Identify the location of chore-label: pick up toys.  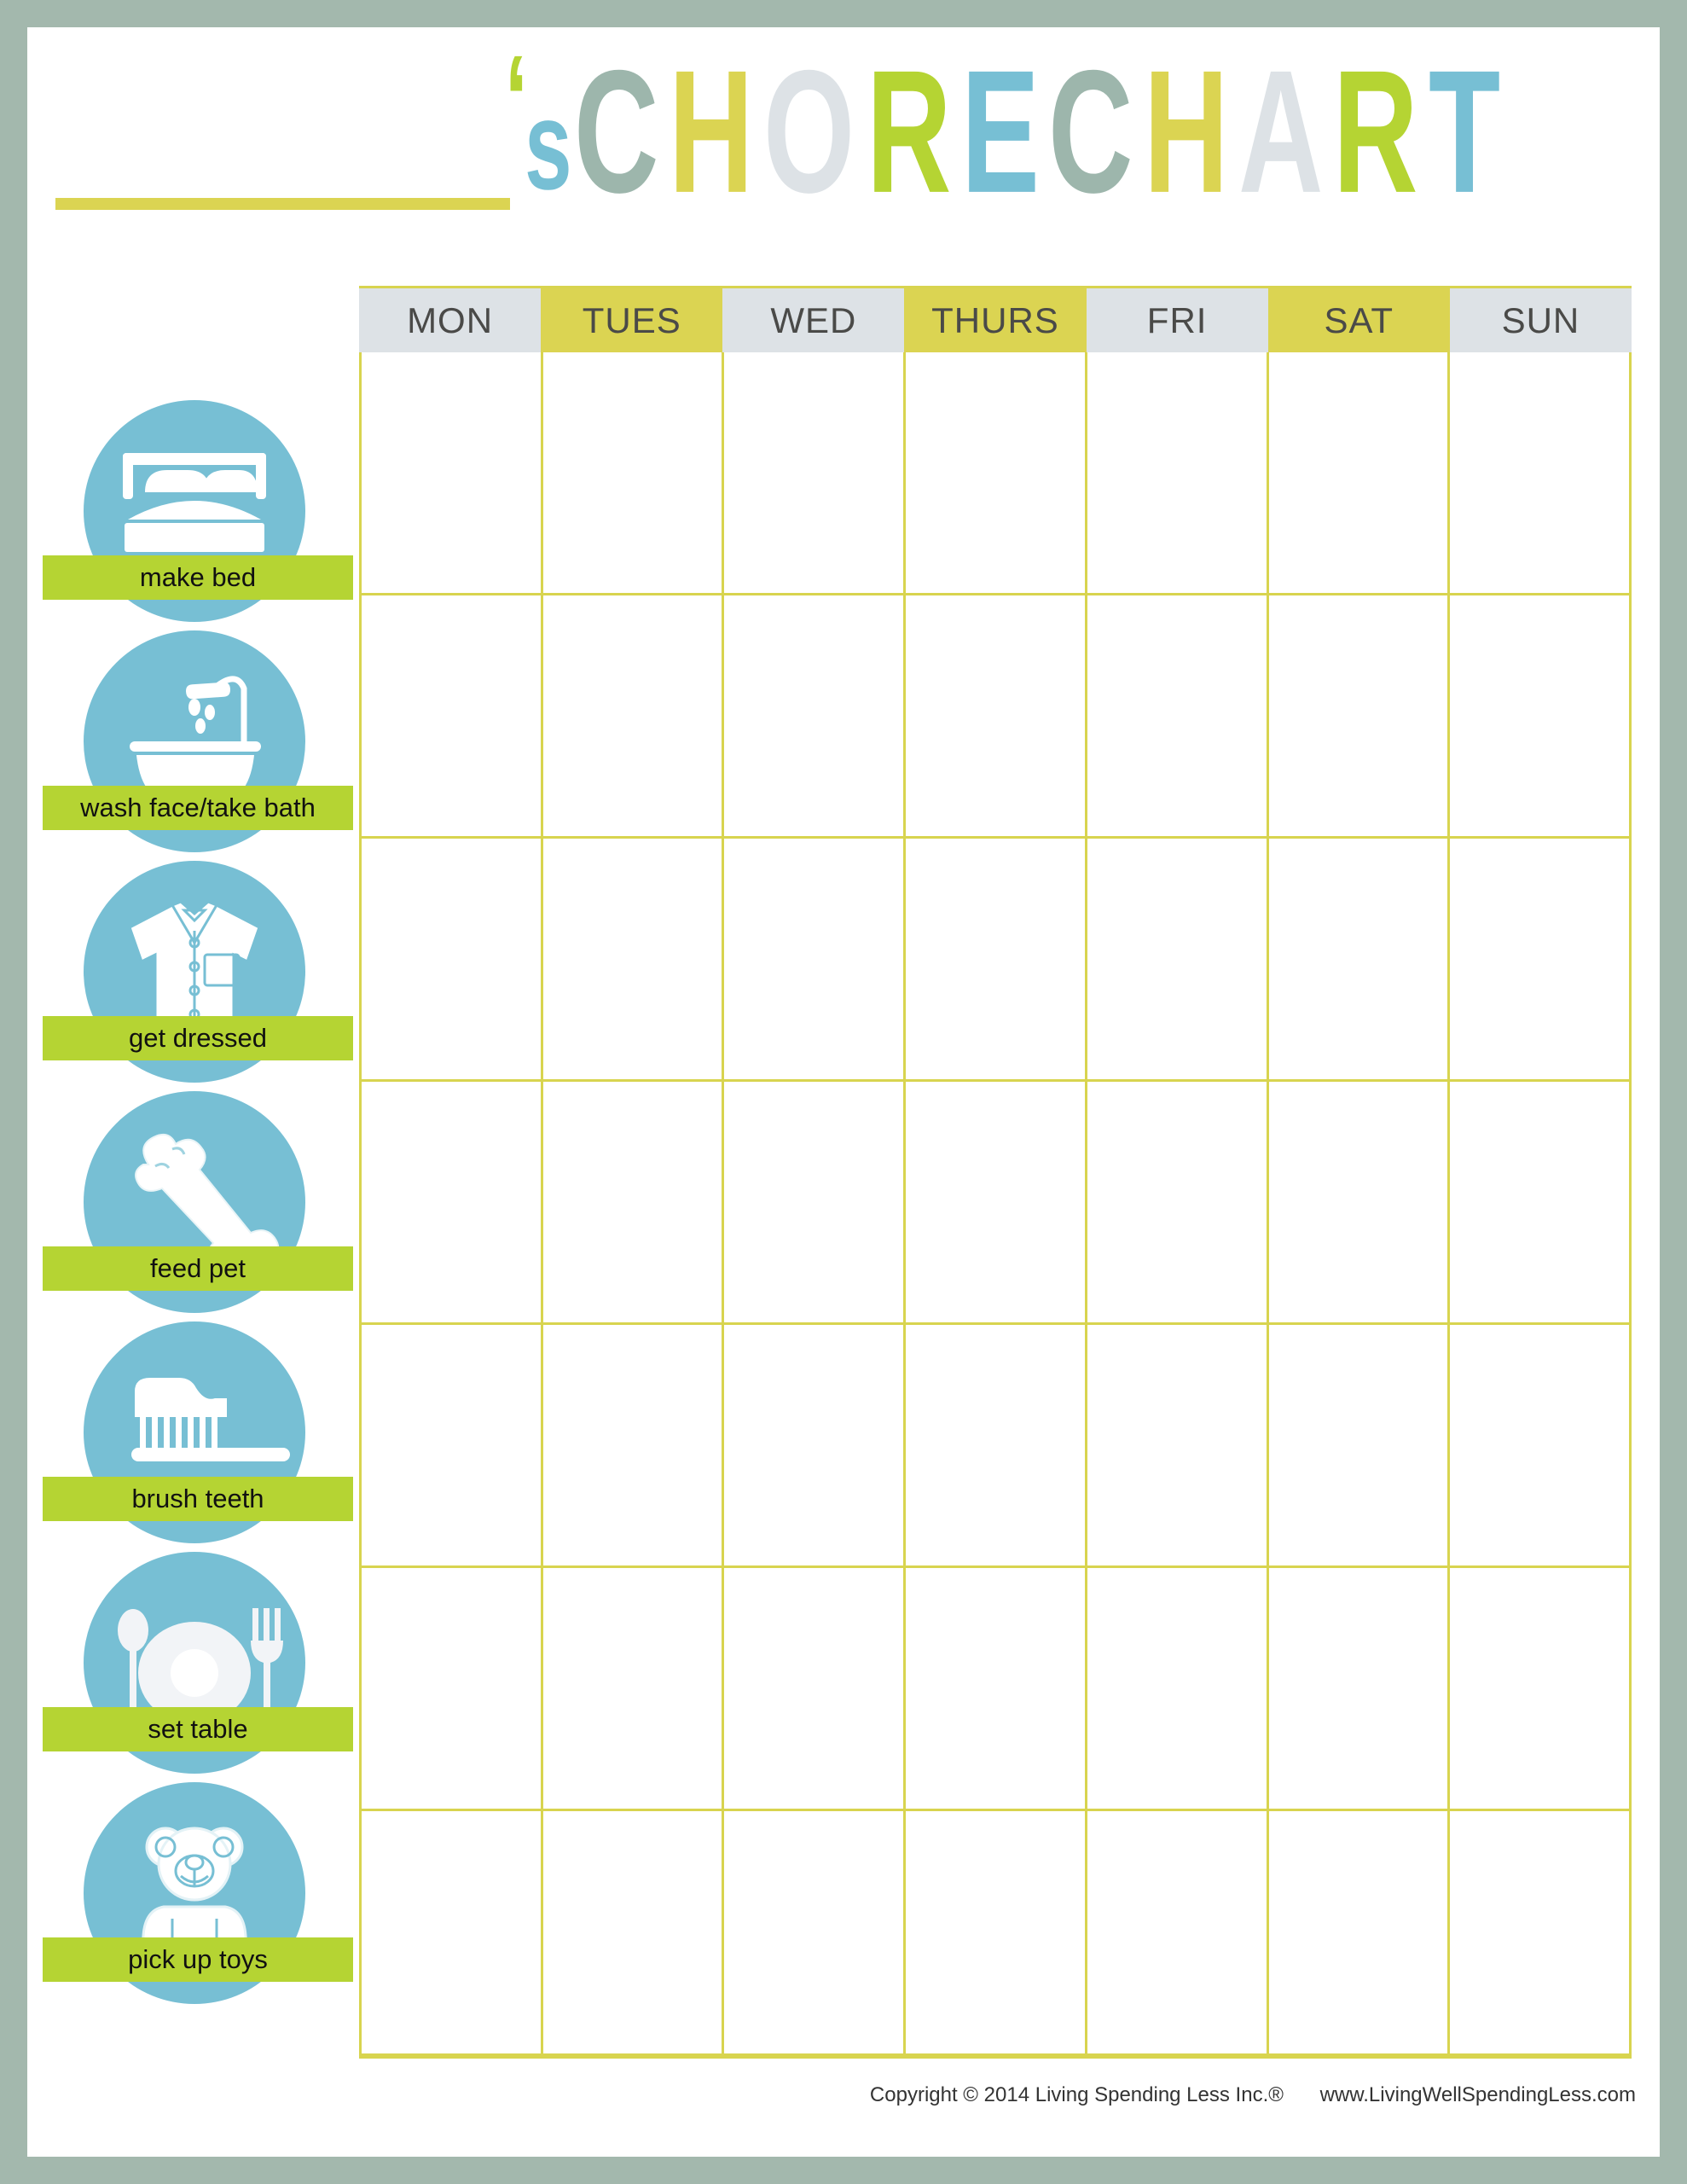
(198, 1959).